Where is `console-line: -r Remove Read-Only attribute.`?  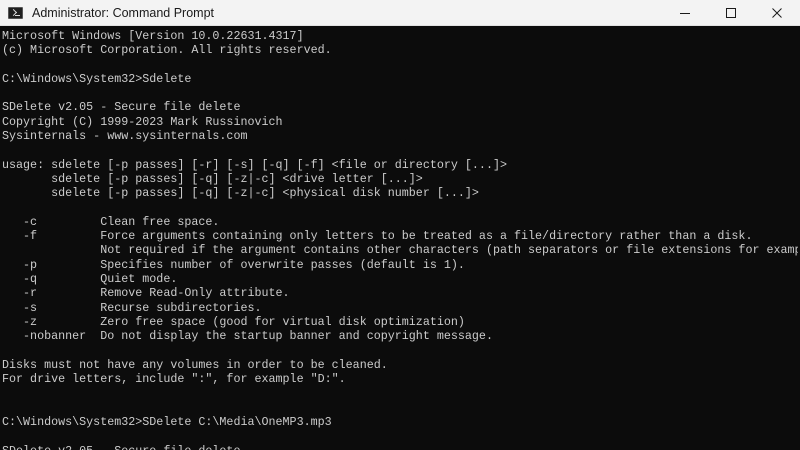 console-line: -r Remove Read-Only attribute. is located at coordinates (146, 293).